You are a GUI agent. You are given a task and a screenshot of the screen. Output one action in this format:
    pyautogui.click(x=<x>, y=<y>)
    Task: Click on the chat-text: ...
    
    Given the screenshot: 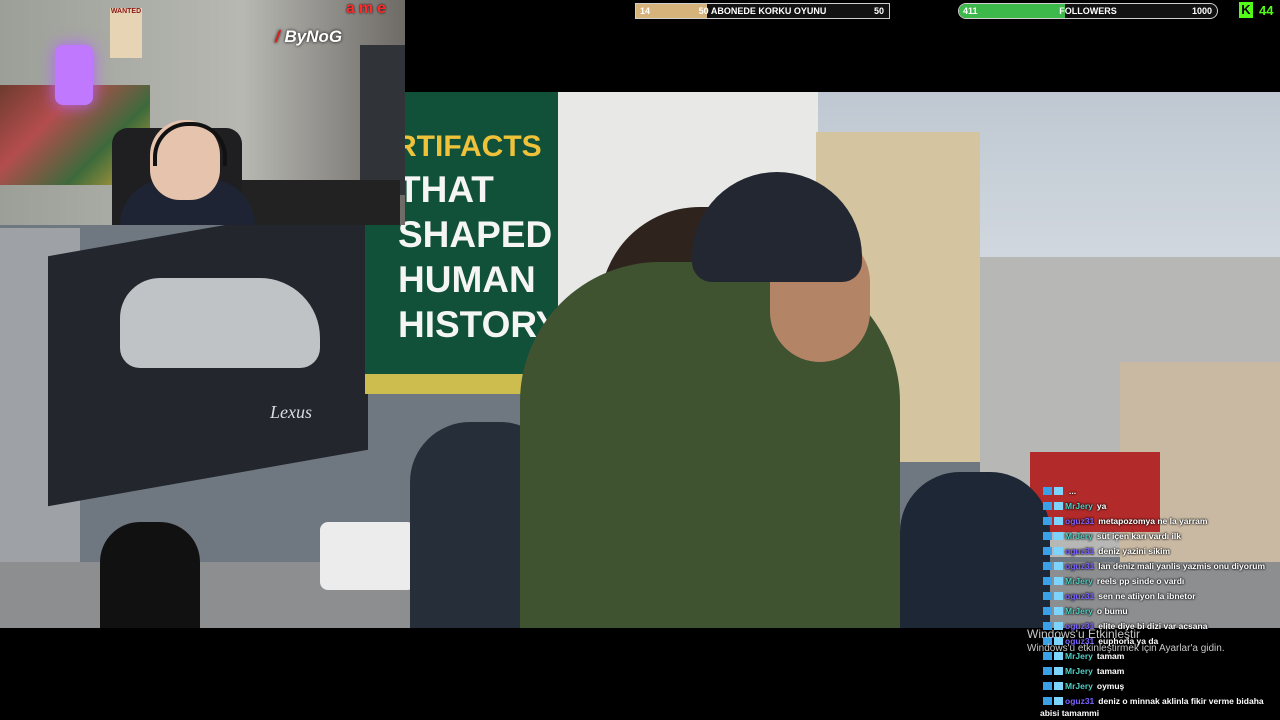 What is the action you would take?
    pyautogui.click(x=1073, y=491)
    